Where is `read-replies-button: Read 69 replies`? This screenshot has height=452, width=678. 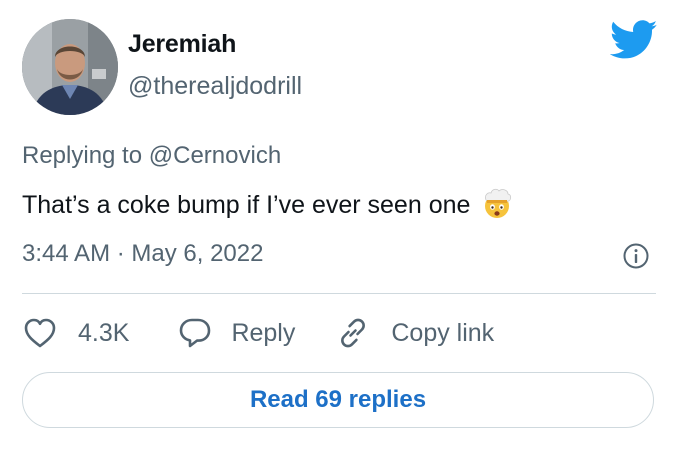 read-replies-button: Read 69 replies is located at coordinates (338, 400).